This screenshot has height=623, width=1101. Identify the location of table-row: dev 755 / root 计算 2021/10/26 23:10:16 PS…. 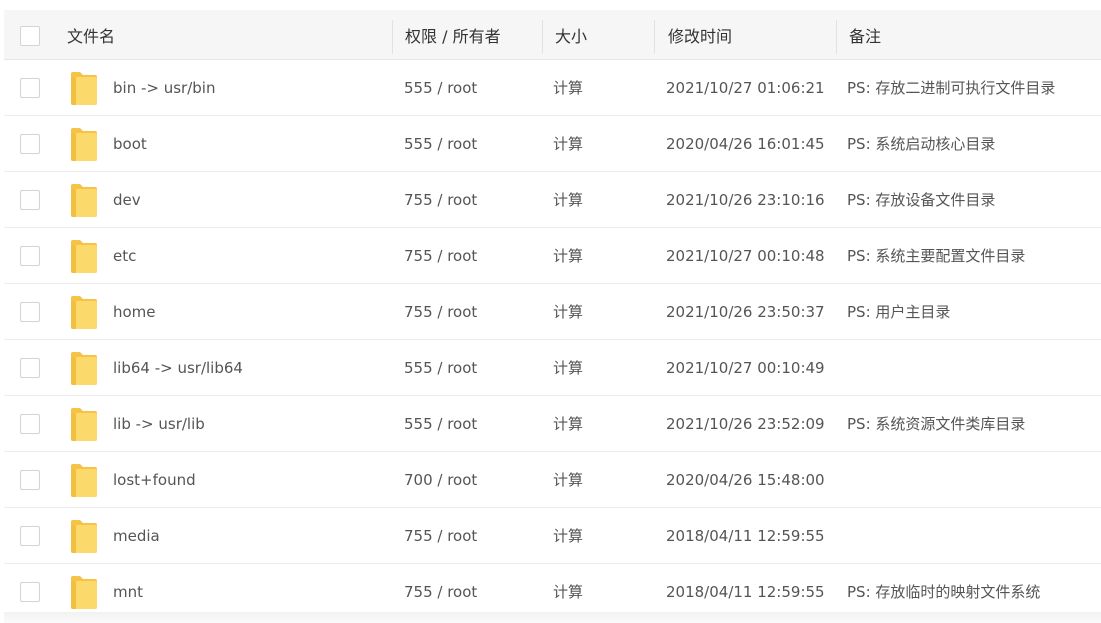
(552, 200).